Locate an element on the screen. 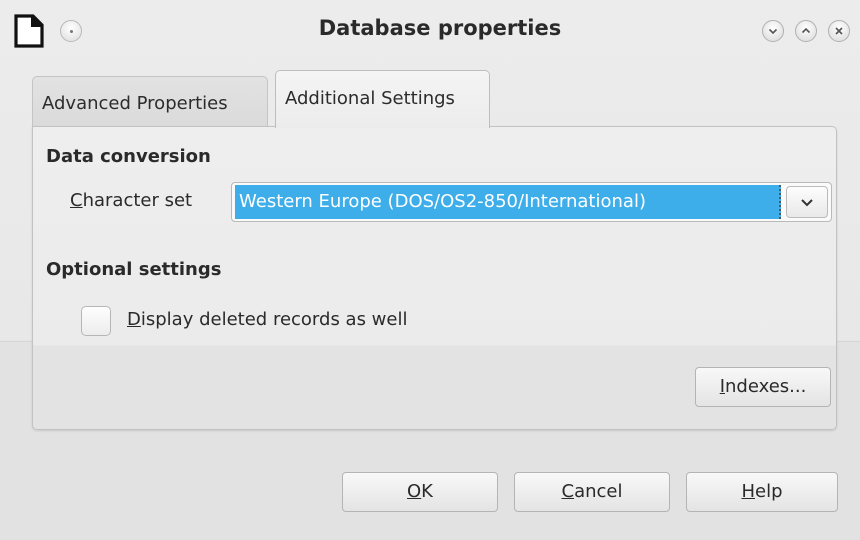  data-conversion-heading: Data conversion is located at coordinates (128, 156).